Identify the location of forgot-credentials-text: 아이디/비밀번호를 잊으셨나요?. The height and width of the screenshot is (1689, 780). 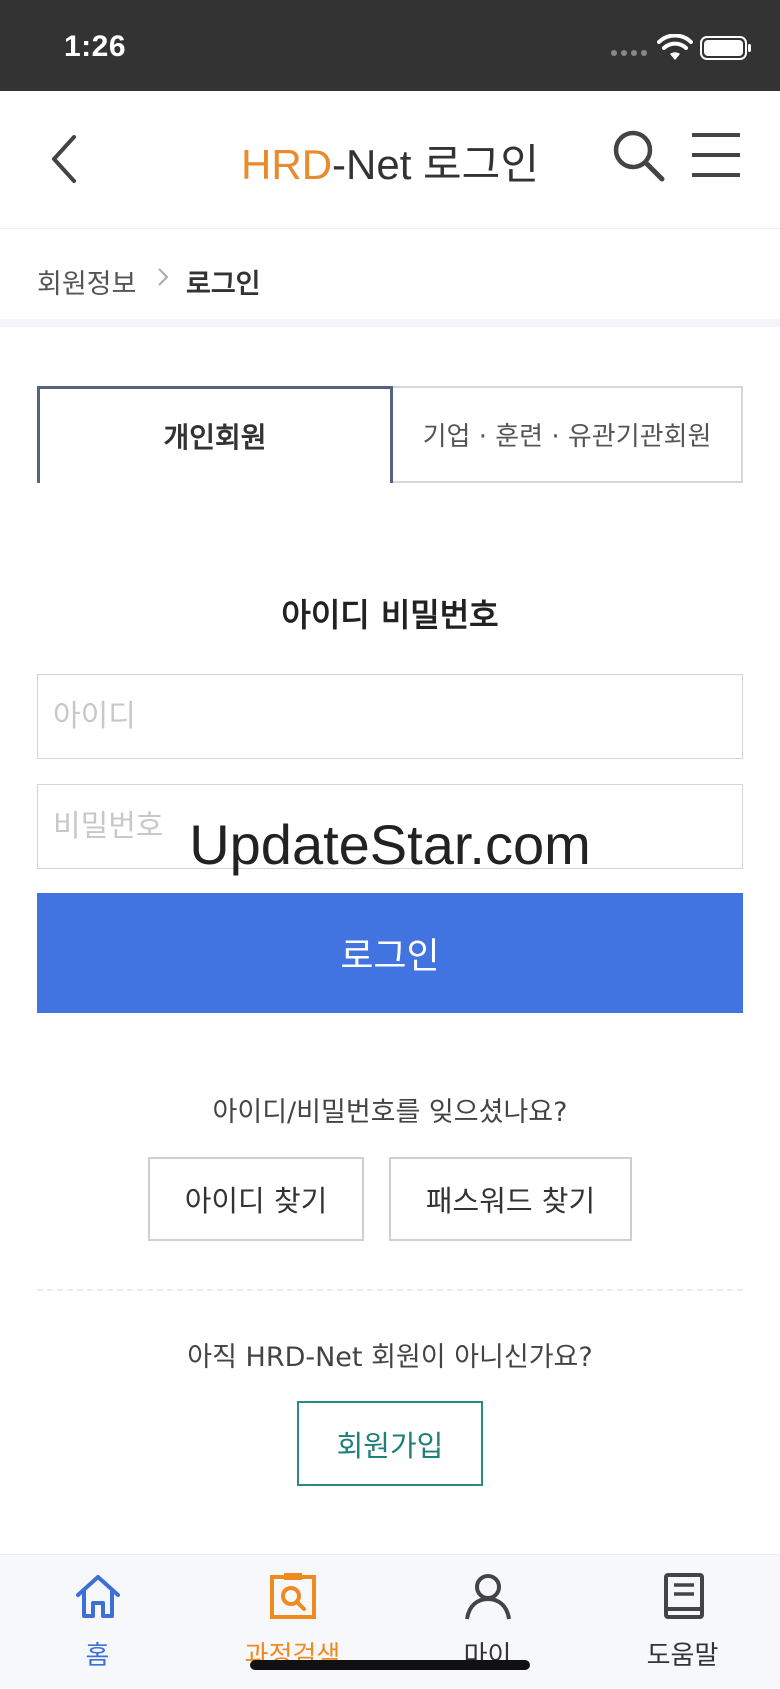
(390, 1112).